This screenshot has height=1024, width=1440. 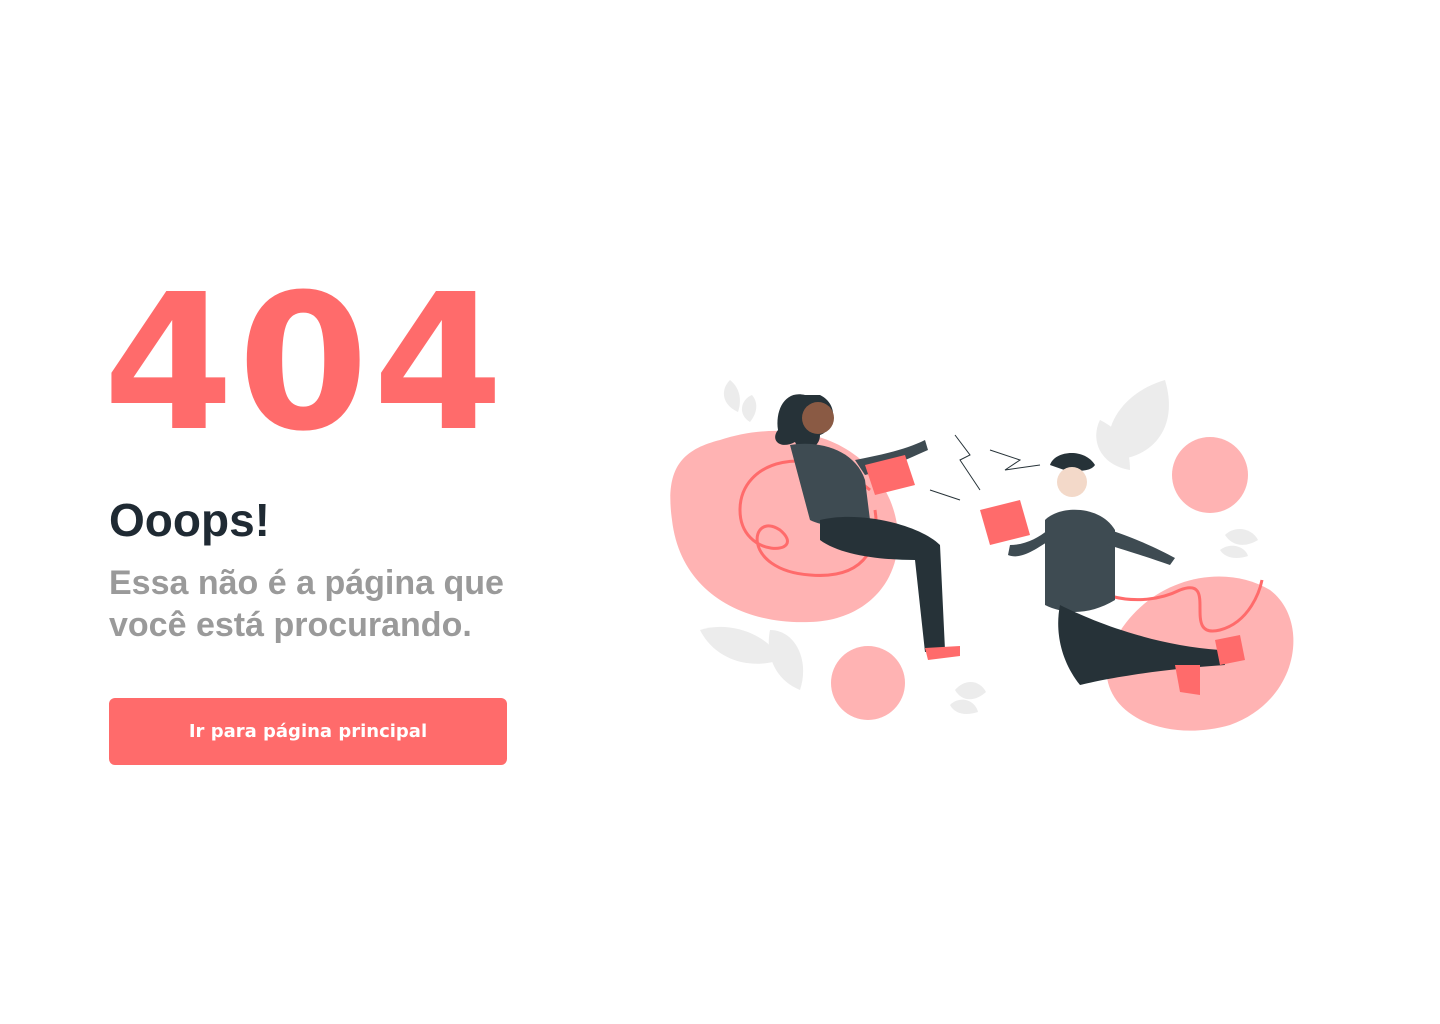 I want to click on blob-bottom-small, so click(x=868, y=683).